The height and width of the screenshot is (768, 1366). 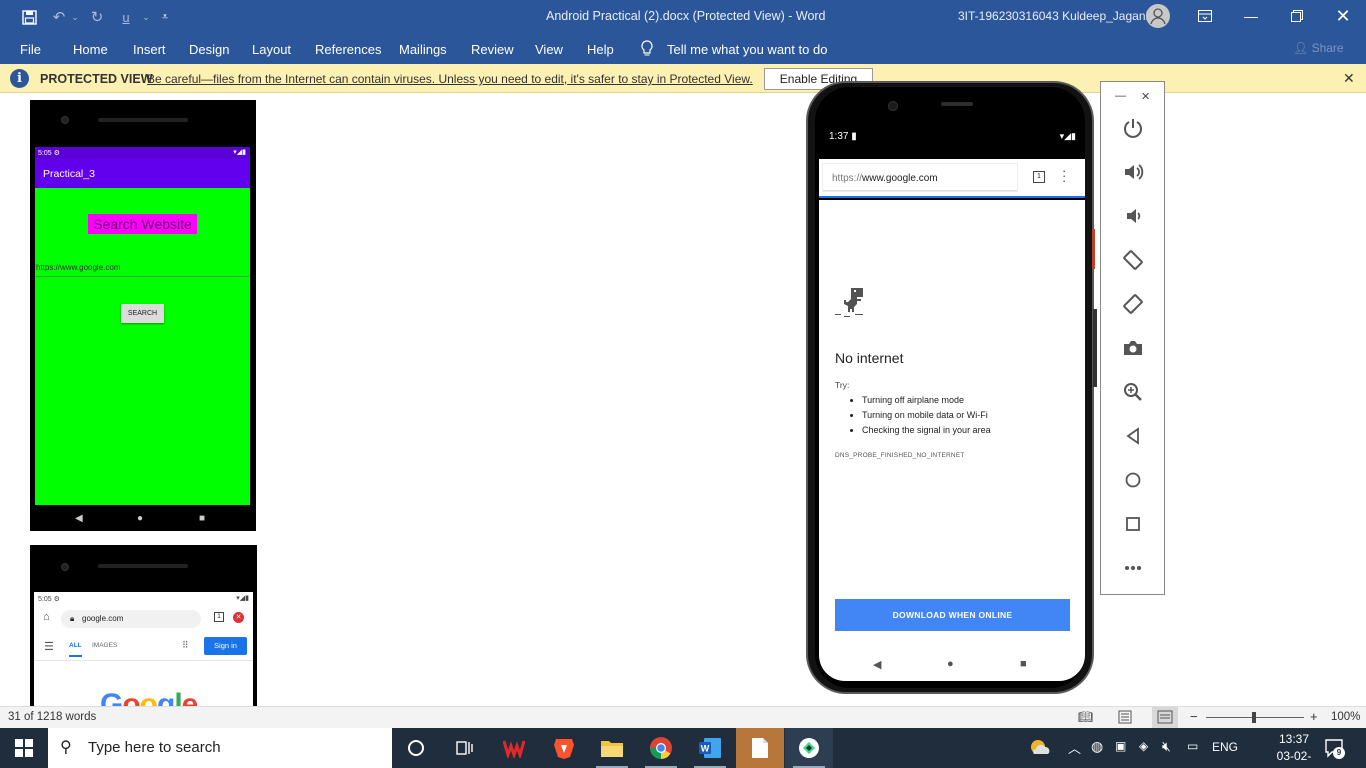 I want to click on zoom-slider-thumb, so click(x=1254, y=717).